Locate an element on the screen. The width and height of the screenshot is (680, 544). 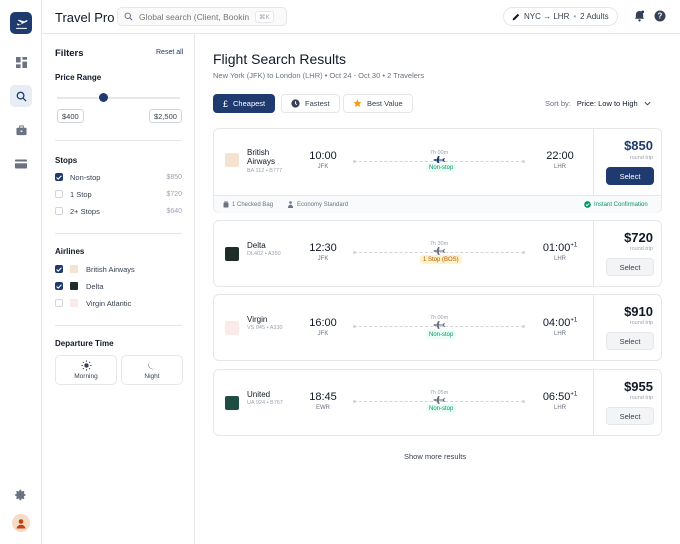
airline-option-virgin-atlantic: Virgin Atlantic is located at coordinates (118, 303).